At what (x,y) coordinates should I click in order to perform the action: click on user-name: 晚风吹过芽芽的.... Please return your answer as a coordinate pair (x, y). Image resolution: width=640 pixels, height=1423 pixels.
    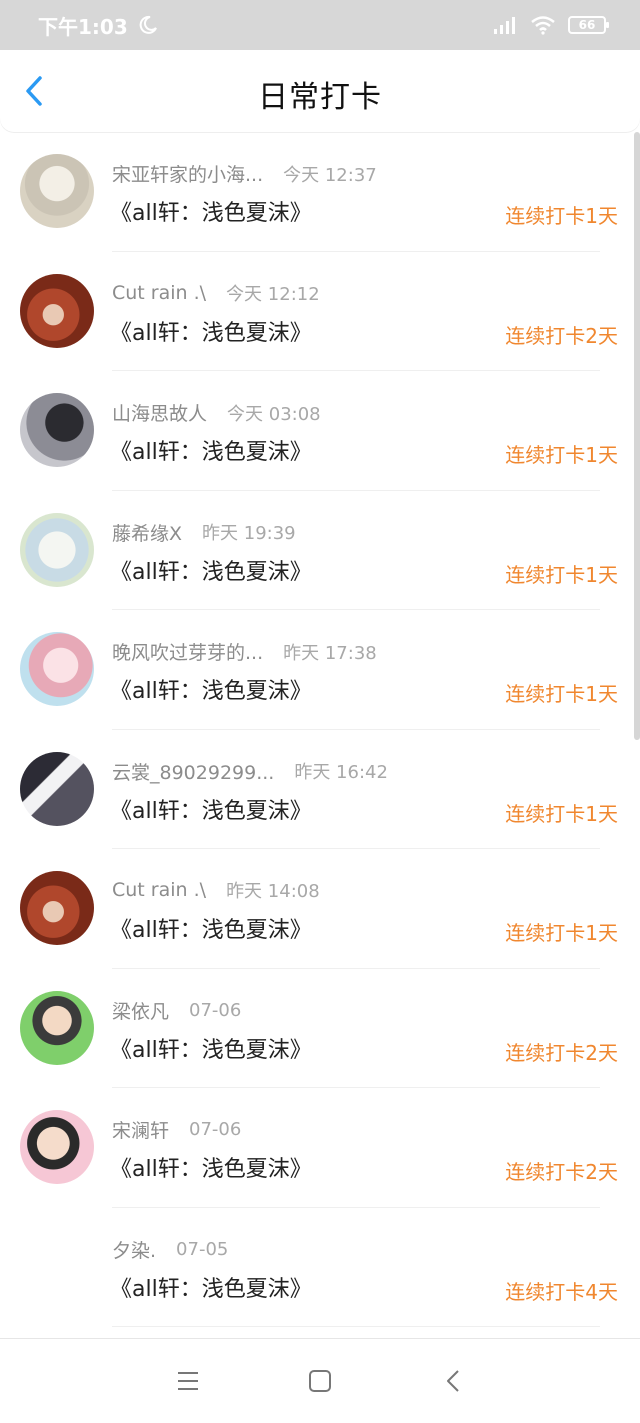
    Looking at the image, I should click on (187, 651).